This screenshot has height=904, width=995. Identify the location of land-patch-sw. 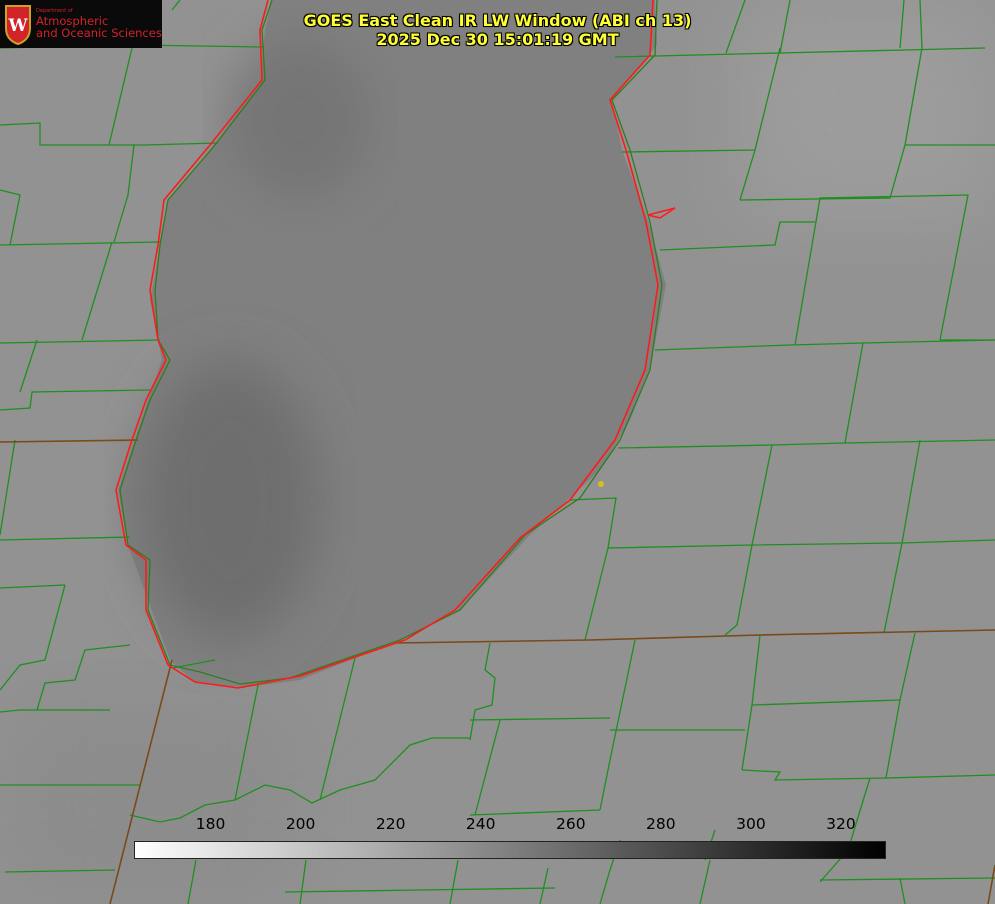
(150, 802).